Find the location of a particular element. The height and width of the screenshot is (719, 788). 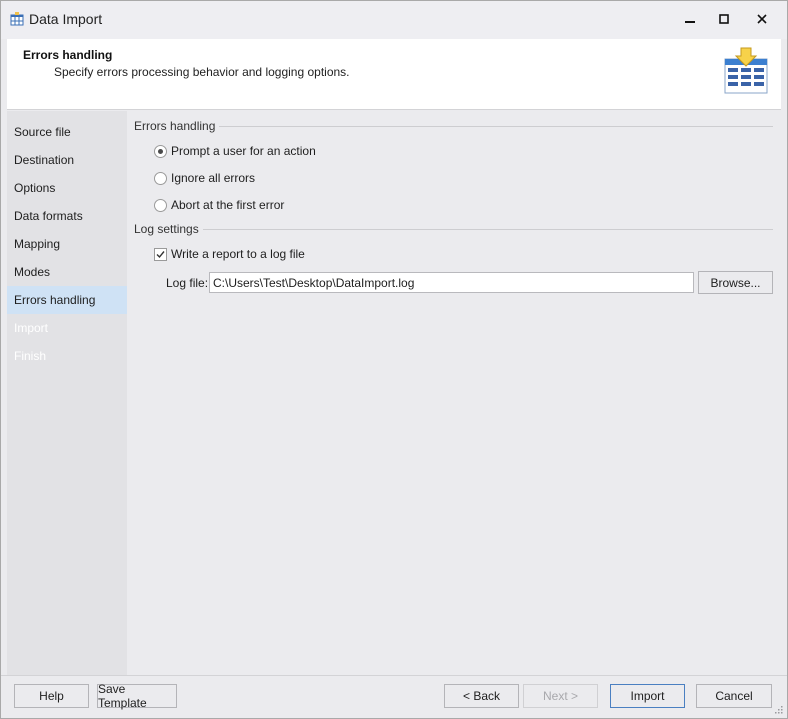

window-title: Data Import is located at coordinates (66, 19).